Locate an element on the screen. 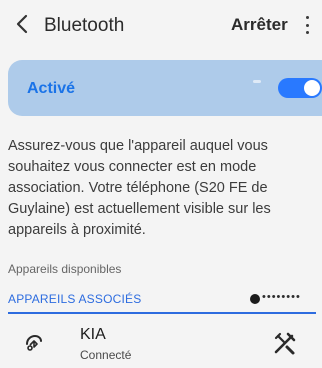  stop-button: Arrêter is located at coordinates (259, 25).